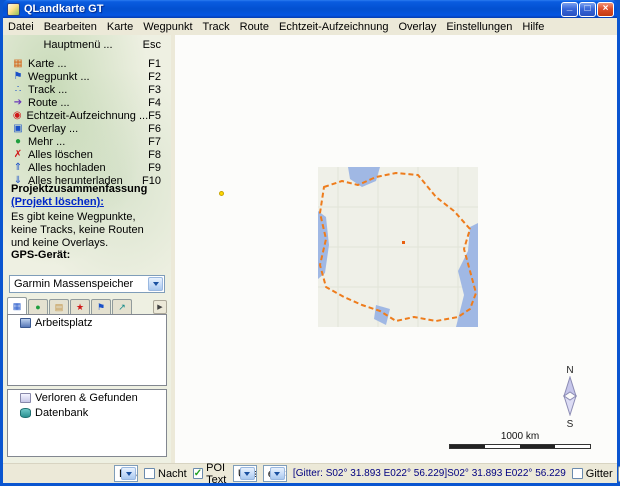  Describe the element at coordinates (479, 27) in the screenshot. I see `menu-einstellungen: Einstellungen` at that location.